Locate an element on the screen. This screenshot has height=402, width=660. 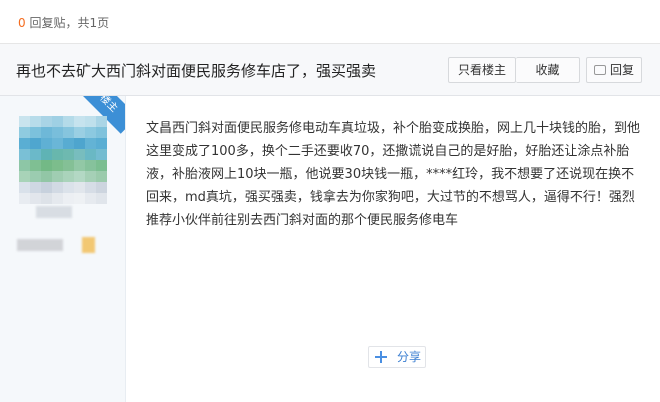
reply-count-suffix: 回复贴，共 is located at coordinates (59, 23).